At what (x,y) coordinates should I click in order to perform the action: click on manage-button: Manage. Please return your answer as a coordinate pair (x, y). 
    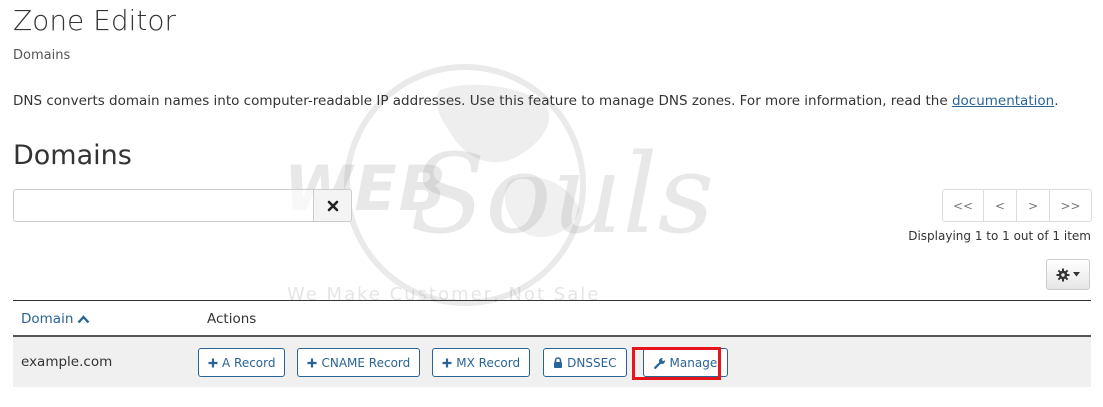
    Looking at the image, I should click on (685, 362).